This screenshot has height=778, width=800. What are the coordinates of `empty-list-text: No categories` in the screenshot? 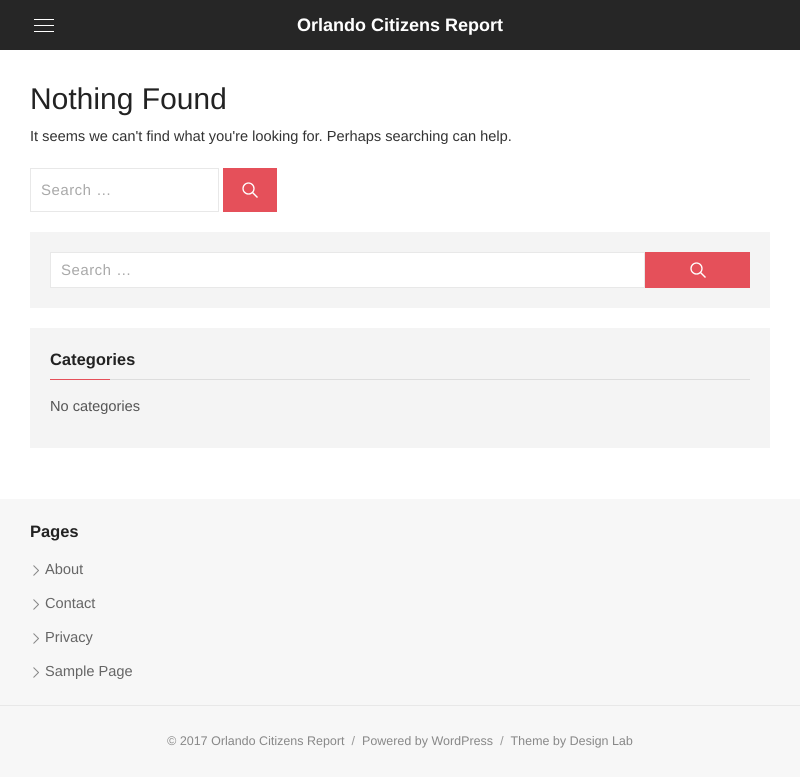 It's located at (96, 407).